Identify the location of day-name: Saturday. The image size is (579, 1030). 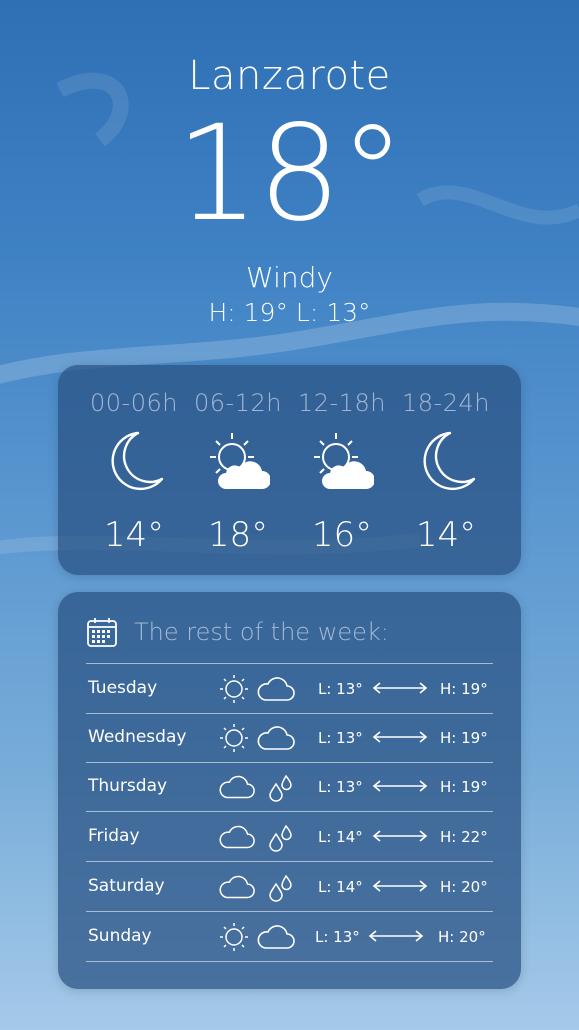
(126, 886).